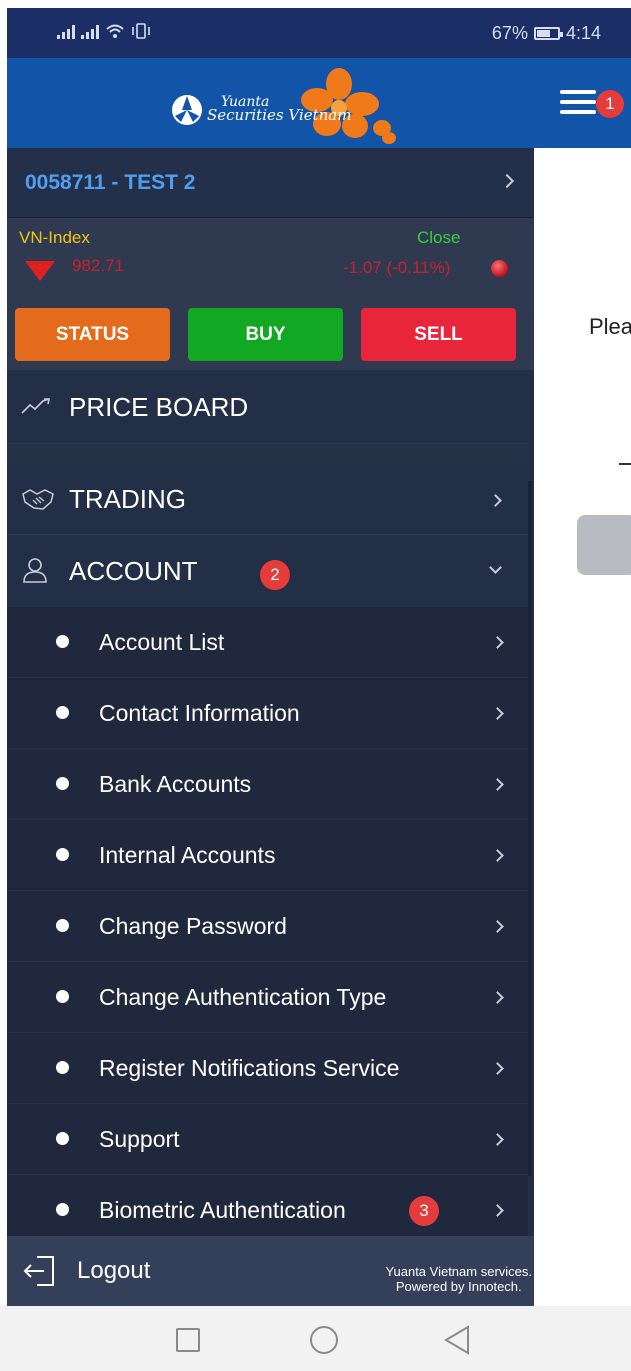 The height and width of the screenshot is (1371, 631). I want to click on logout-icon, so click(40, 1271).